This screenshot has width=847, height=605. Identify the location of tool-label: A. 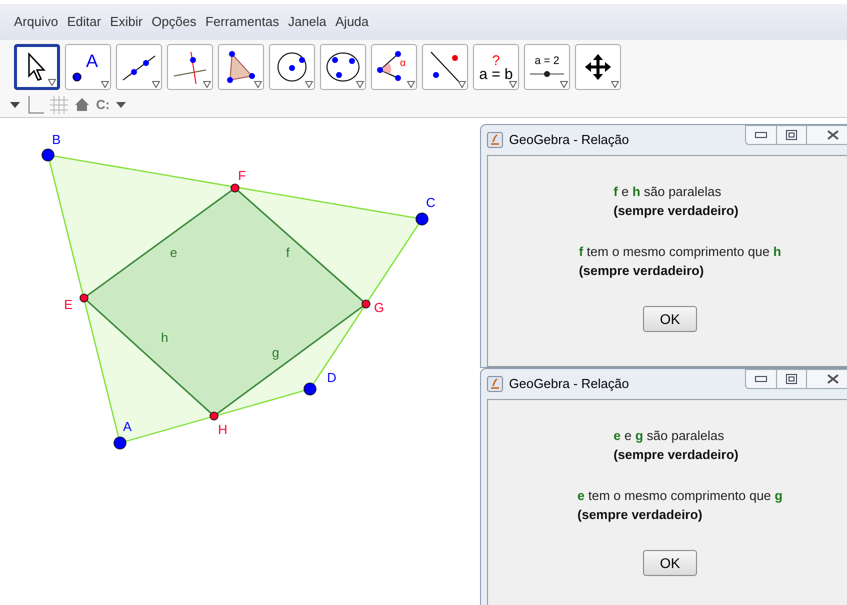
(92, 61).